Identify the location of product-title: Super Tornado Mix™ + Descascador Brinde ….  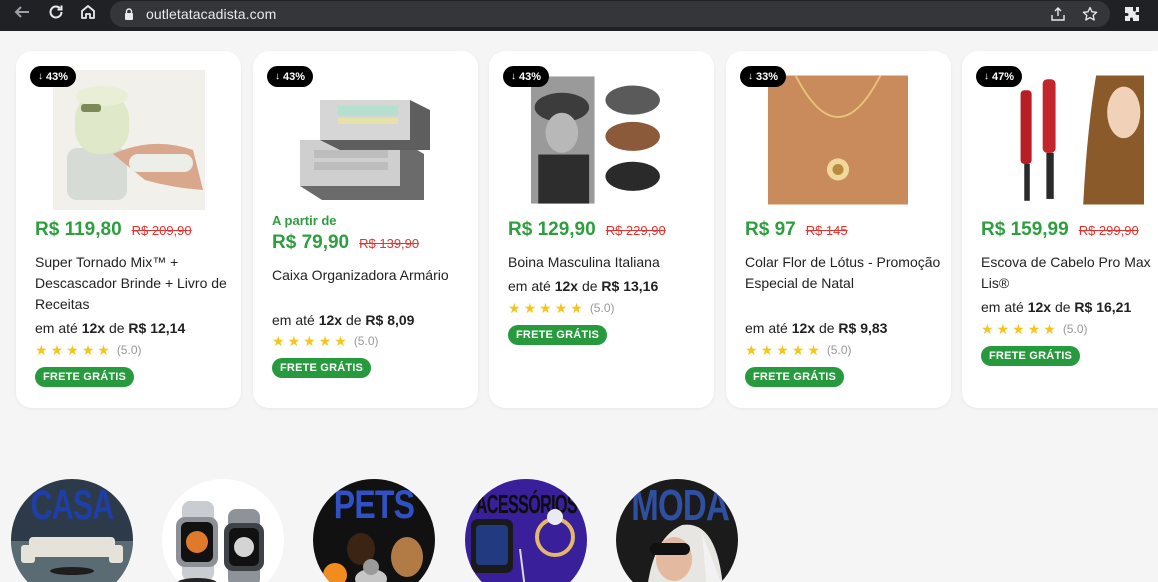
(135, 283).